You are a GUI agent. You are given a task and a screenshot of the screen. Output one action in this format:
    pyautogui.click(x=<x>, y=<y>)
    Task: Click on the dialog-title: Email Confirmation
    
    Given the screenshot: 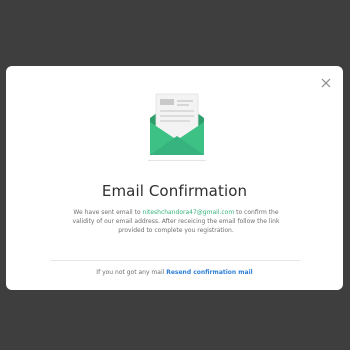 What is the action you would take?
    pyautogui.click(x=174, y=191)
    